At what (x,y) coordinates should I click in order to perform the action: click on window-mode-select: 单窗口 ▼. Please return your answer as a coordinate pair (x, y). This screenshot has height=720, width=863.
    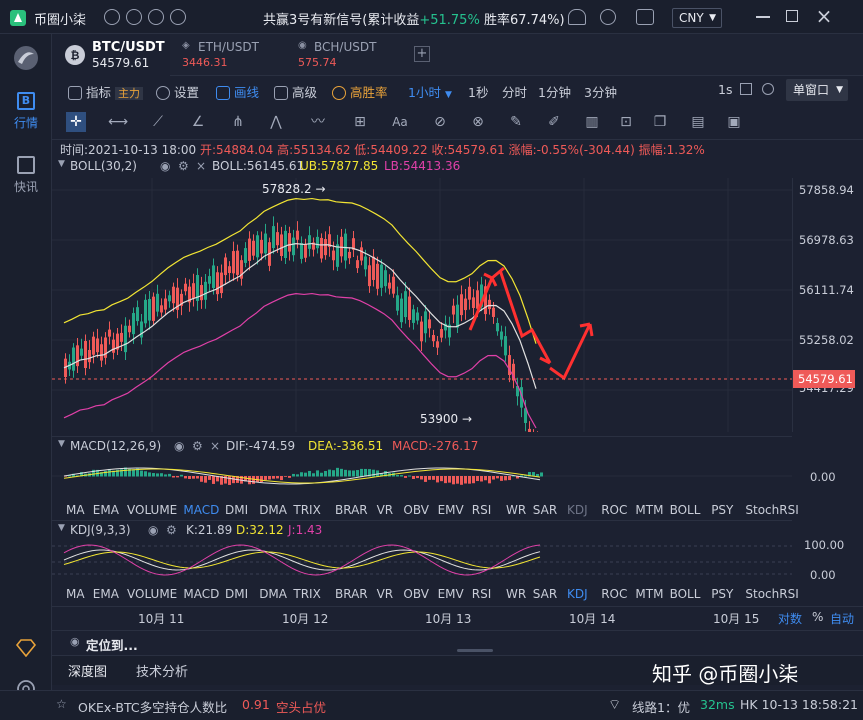
    Looking at the image, I should click on (817, 90).